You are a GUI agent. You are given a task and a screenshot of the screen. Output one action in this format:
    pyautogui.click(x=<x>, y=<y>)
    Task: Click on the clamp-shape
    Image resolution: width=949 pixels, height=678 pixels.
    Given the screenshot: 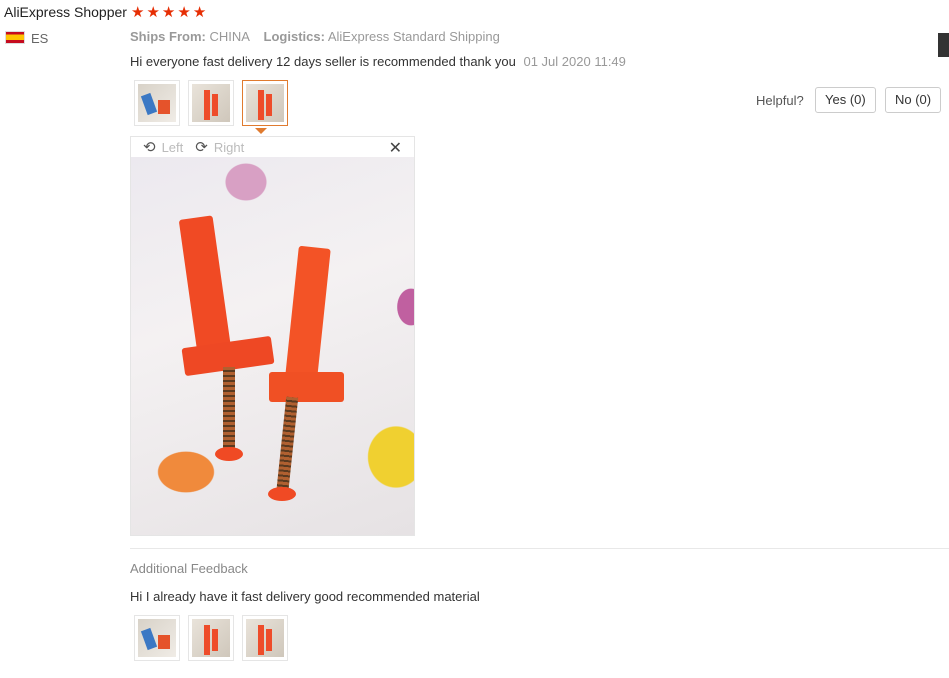 What is the action you would take?
    pyautogui.click(x=306, y=387)
    